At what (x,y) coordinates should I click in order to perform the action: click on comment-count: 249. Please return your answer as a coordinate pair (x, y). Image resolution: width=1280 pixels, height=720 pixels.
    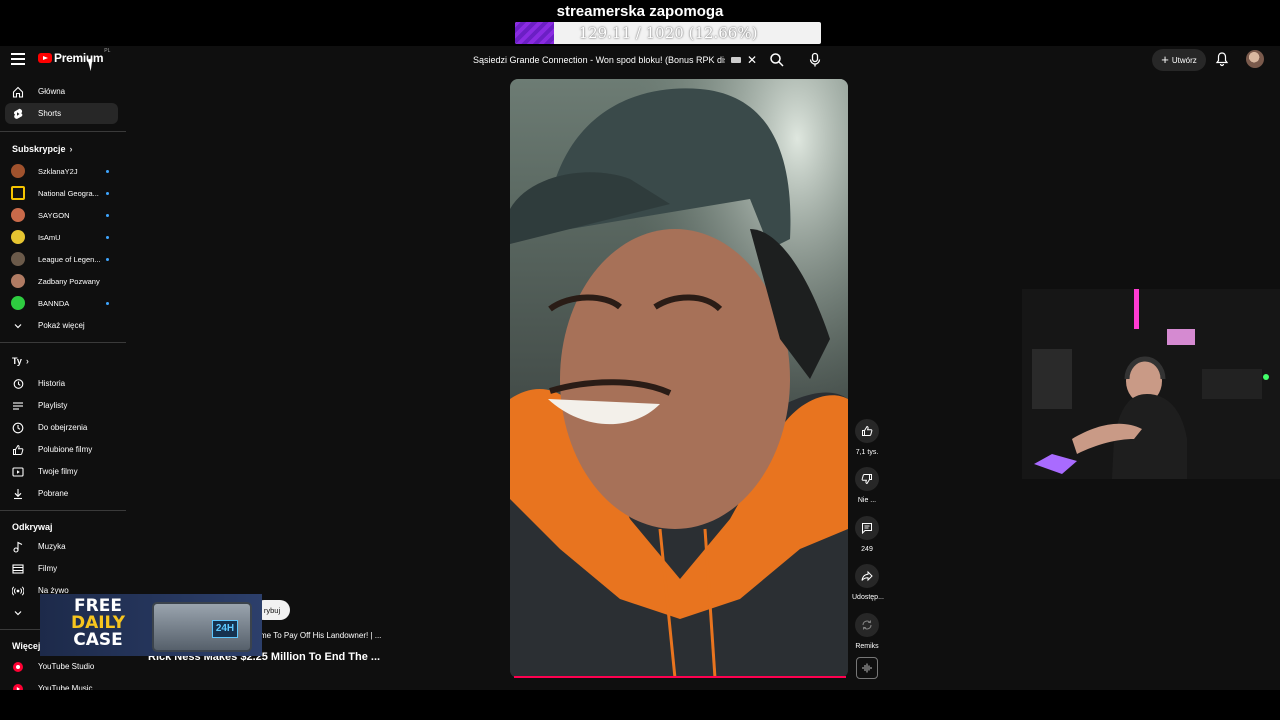
    Looking at the image, I should click on (867, 549).